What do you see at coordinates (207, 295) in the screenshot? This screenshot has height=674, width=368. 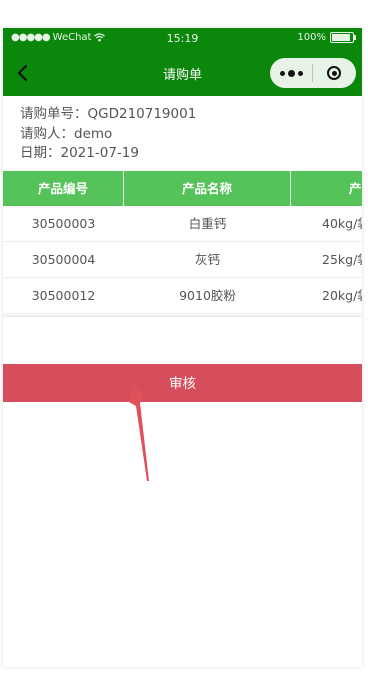 I see `cell-product-name: 9010胶粉` at bounding box center [207, 295].